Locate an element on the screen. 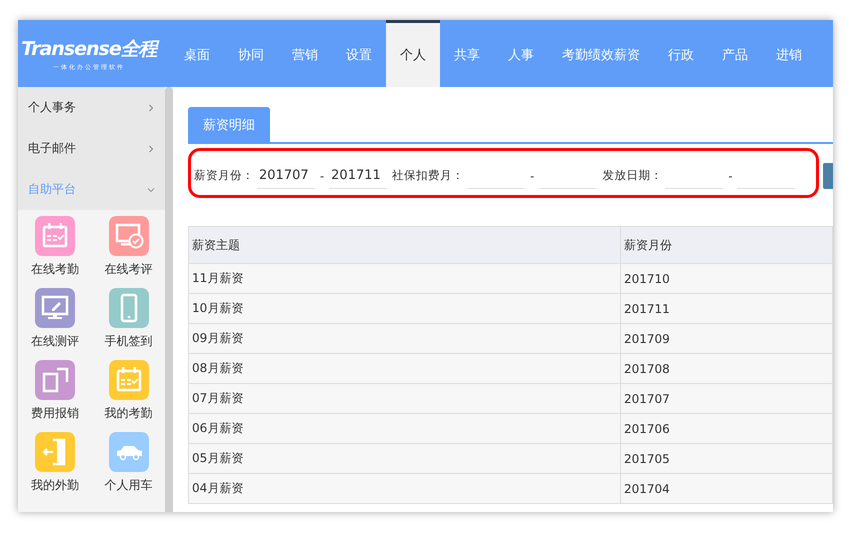 The image size is (850, 535). sidebar-item-label: 自助平台 is located at coordinates (52, 189).